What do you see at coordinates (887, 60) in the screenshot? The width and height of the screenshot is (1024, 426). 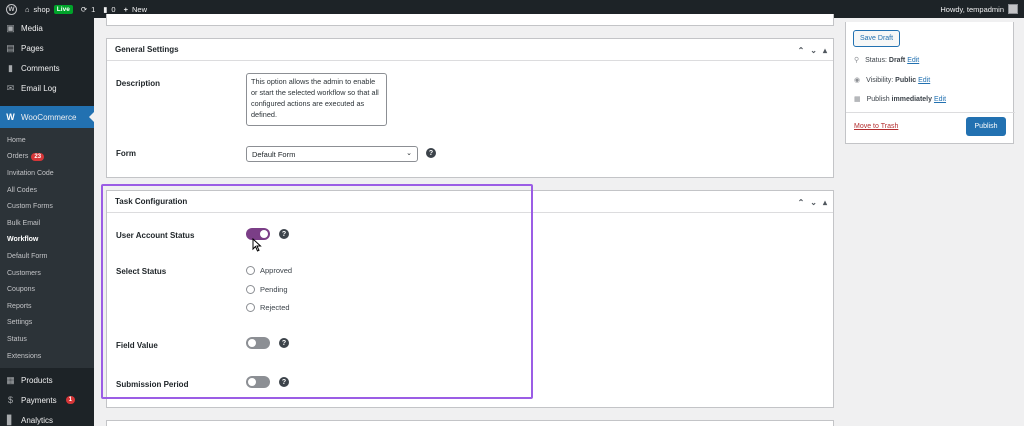 I see `status-row: ⚲ Status: Draft Edit` at bounding box center [887, 60].